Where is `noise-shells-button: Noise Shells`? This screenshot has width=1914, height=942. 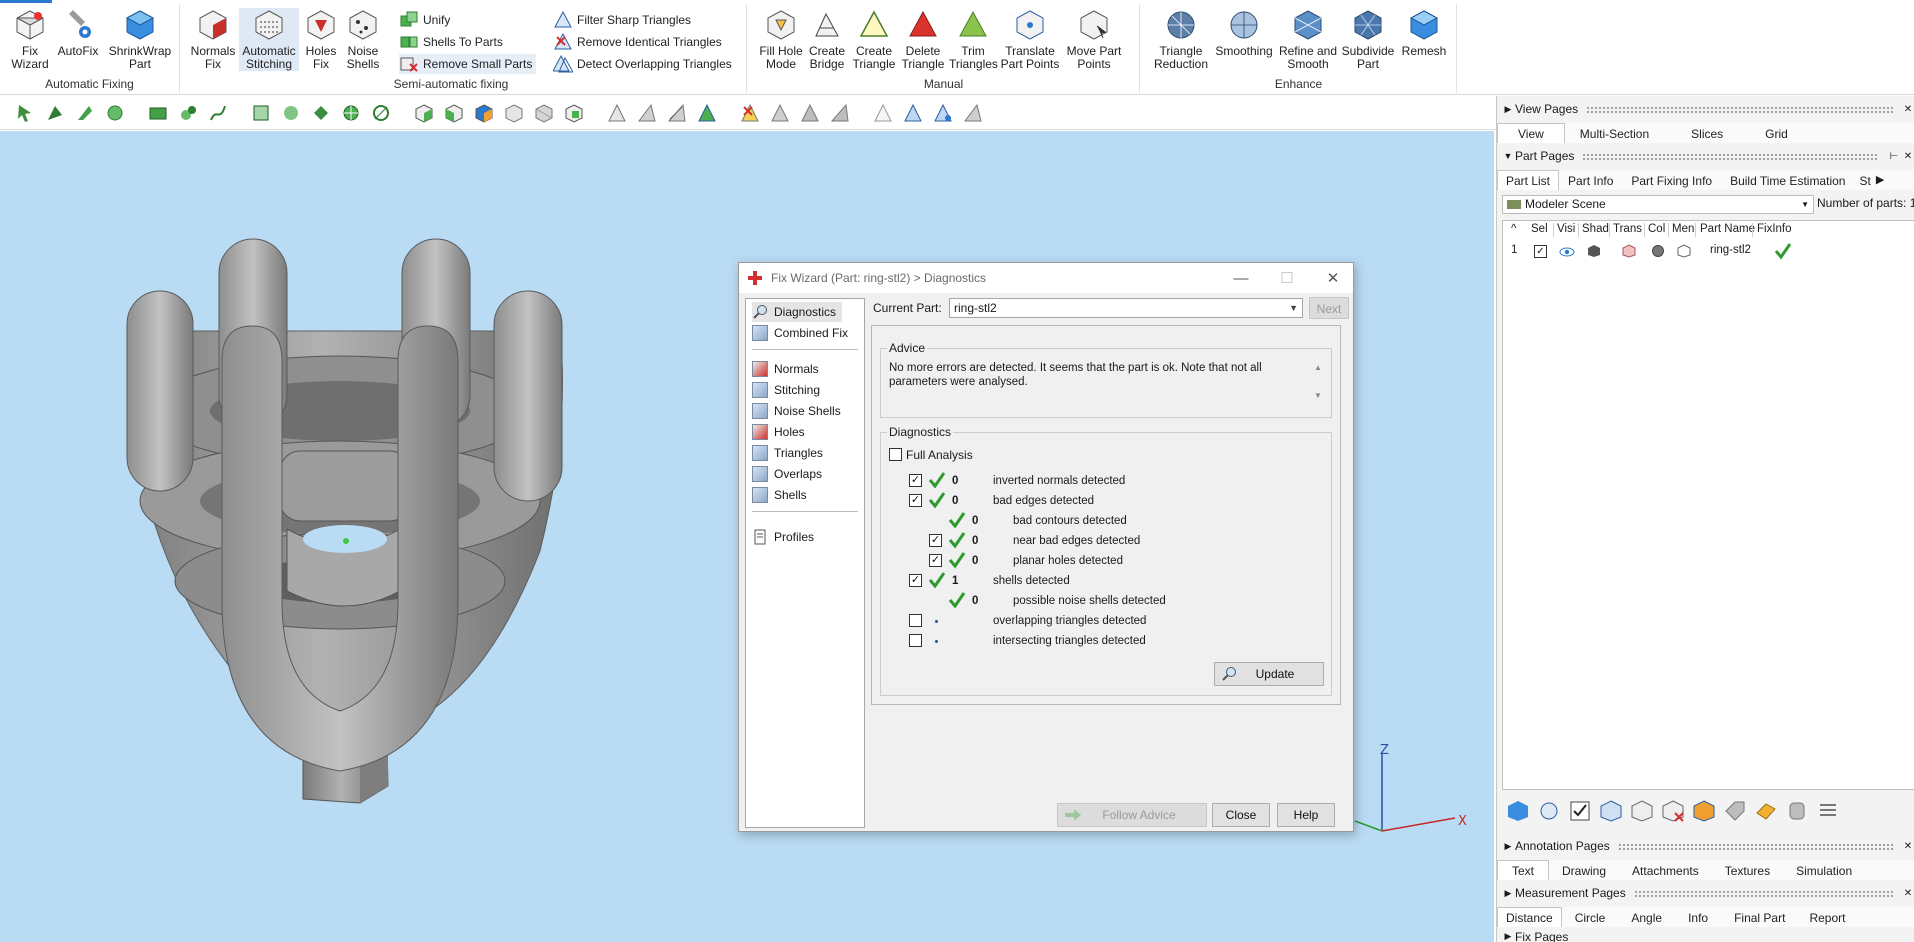
noise-shells-button: Noise Shells is located at coordinates (363, 39).